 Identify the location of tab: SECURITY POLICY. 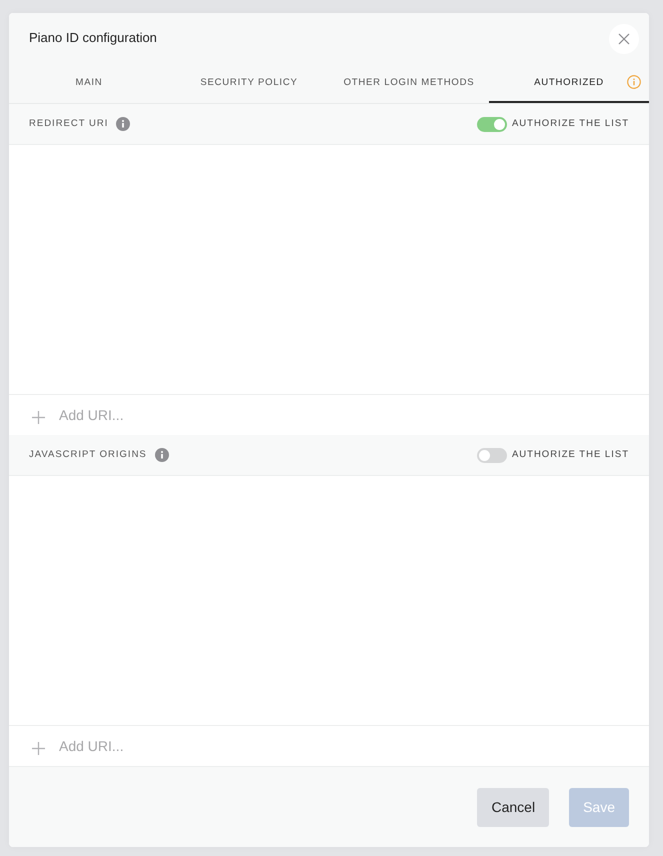
(249, 83).